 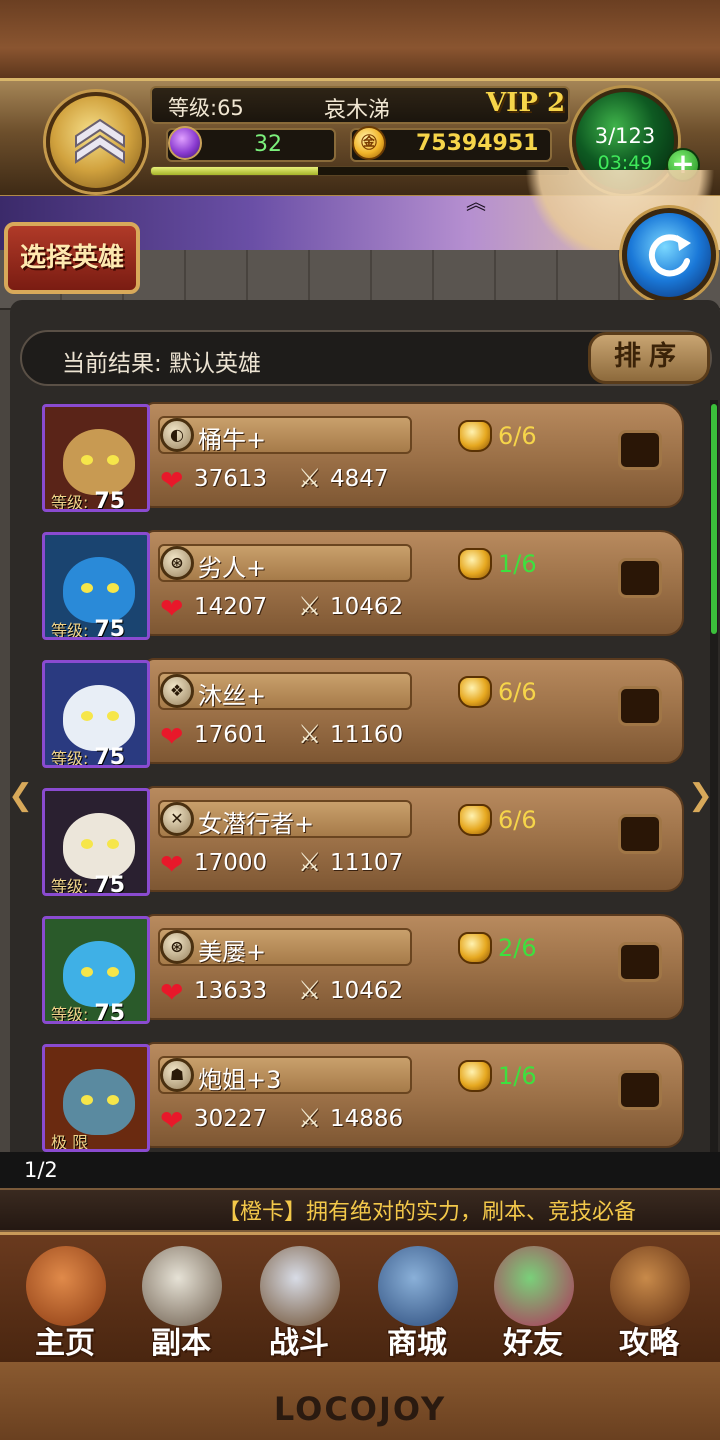 What do you see at coordinates (177, 691) in the screenshot?
I see `hero-class-icon: ❖` at bounding box center [177, 691].